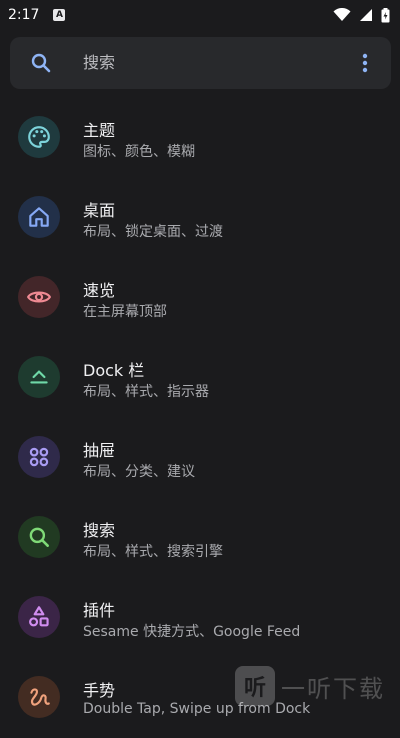 The width and height of the screenshot is (400, 738). I want to click on watermark: 听 一听下载, so click(317, 686).